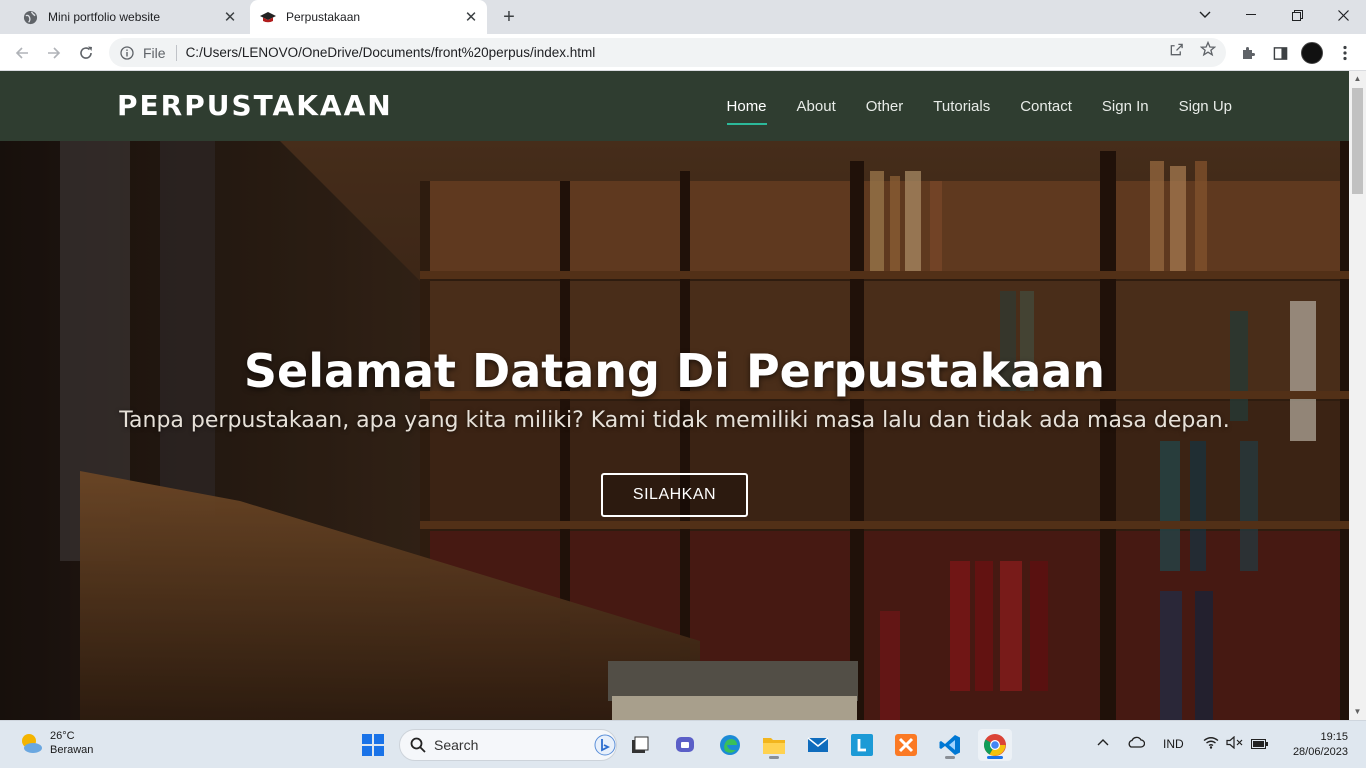 The height and width of the screenshot is (768, 1366). I want to click on nav-contact: Contact, so click(1046, 110).